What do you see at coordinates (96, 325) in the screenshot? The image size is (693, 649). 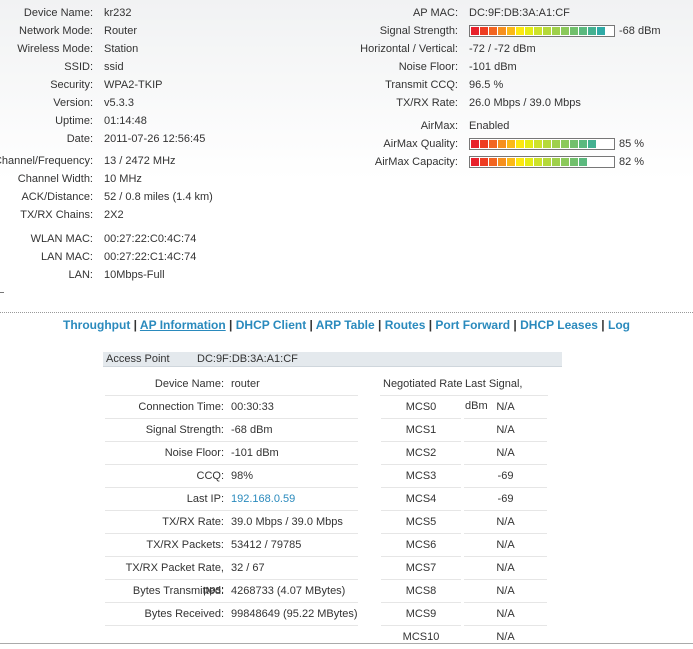 I see `tab-throughput: Throughput` at bounding box center [96, 325].